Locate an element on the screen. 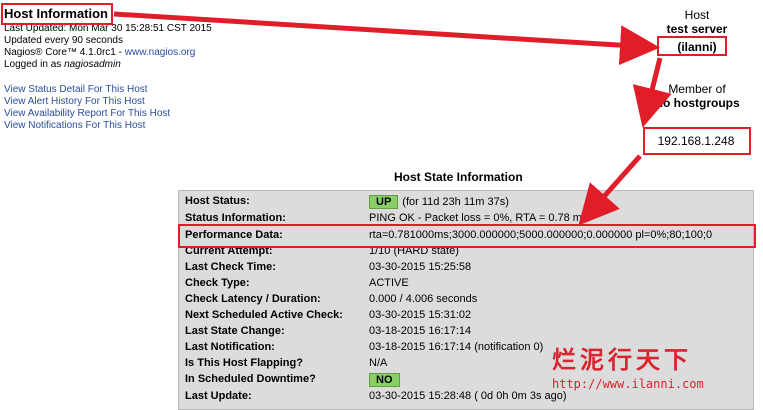 This screenshot has width=763, height=410. watermark-text: 烂泥行天下 is located at coordinates (622, 359).